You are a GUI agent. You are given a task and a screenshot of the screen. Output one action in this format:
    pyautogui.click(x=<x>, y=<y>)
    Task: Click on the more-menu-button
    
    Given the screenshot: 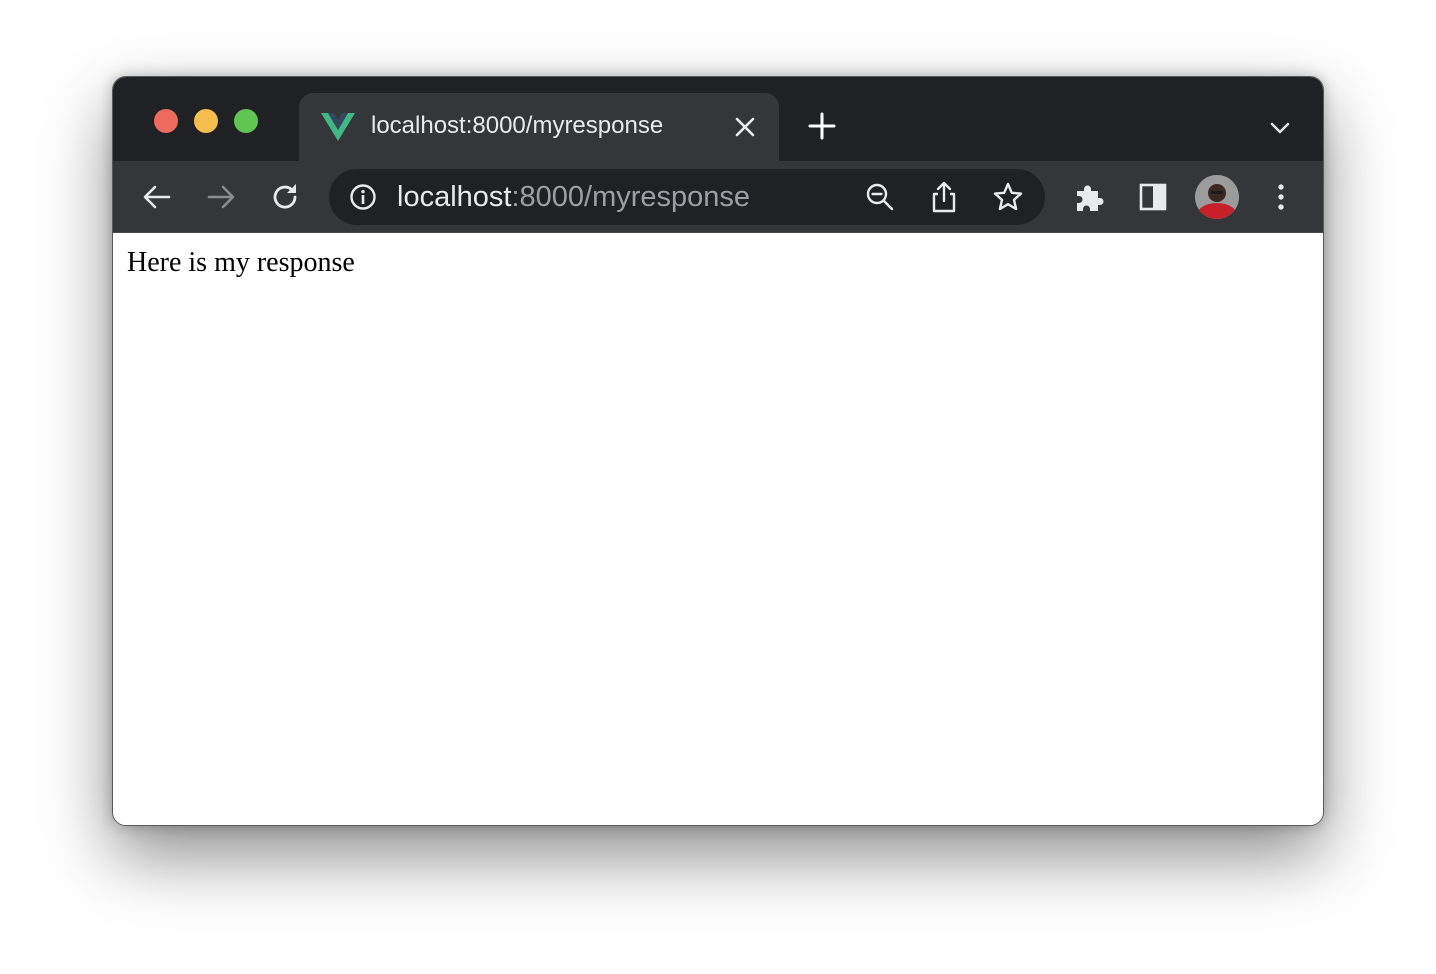 What is the action you would take?
    pyautogui.click(x=1281, y=197)
    